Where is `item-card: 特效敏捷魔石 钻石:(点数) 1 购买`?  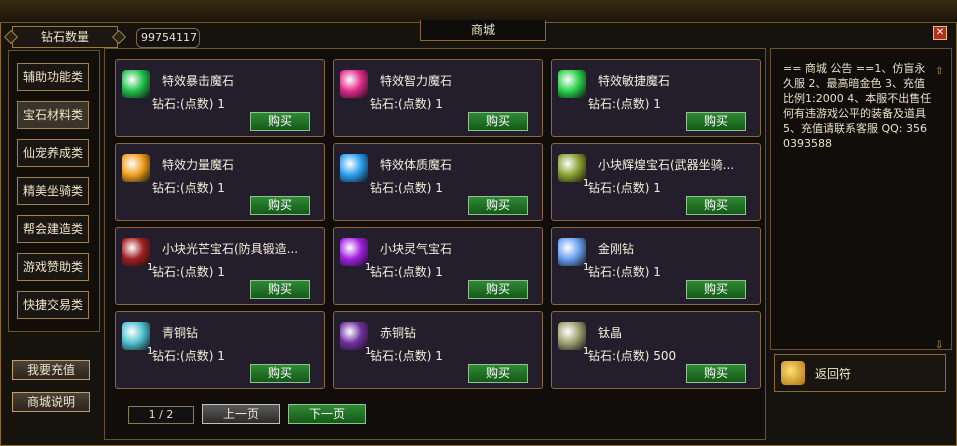 item-card: 特效敏捷魔石 钻石:(点数) 1 购买 is located at coordinates (656, 98).